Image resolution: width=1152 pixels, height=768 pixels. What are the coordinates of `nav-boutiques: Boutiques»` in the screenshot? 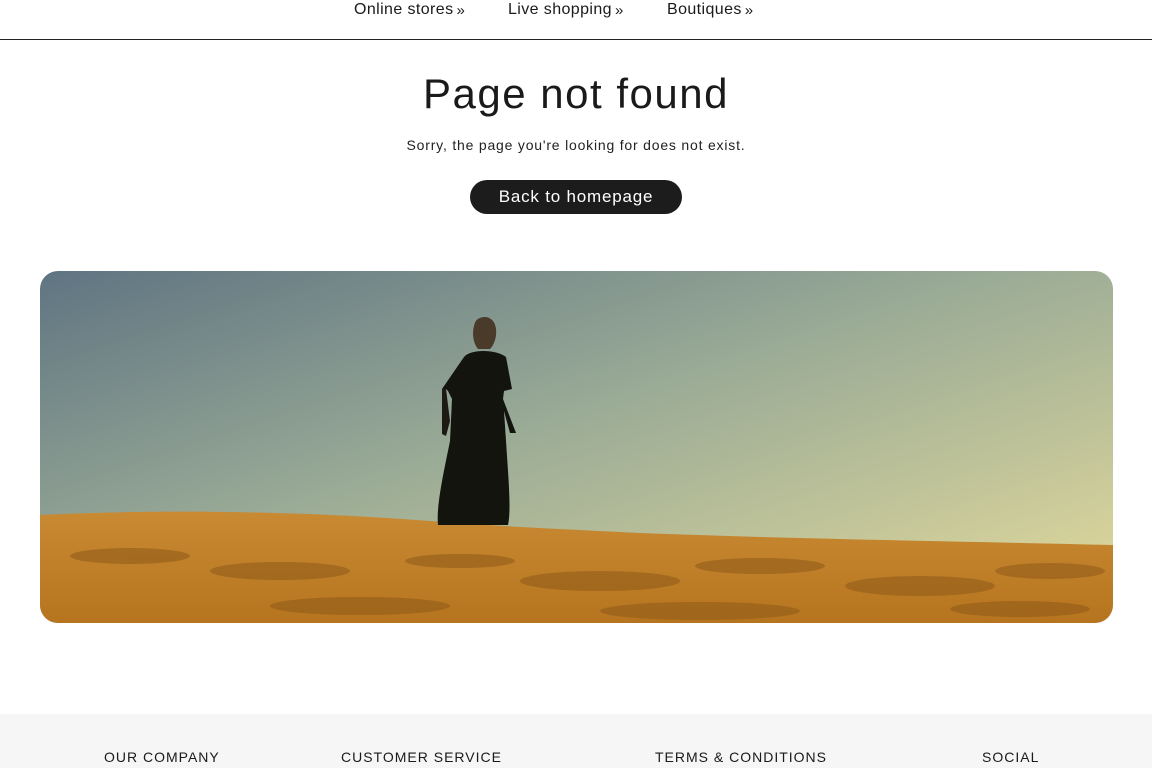 It's located at (710, 11).